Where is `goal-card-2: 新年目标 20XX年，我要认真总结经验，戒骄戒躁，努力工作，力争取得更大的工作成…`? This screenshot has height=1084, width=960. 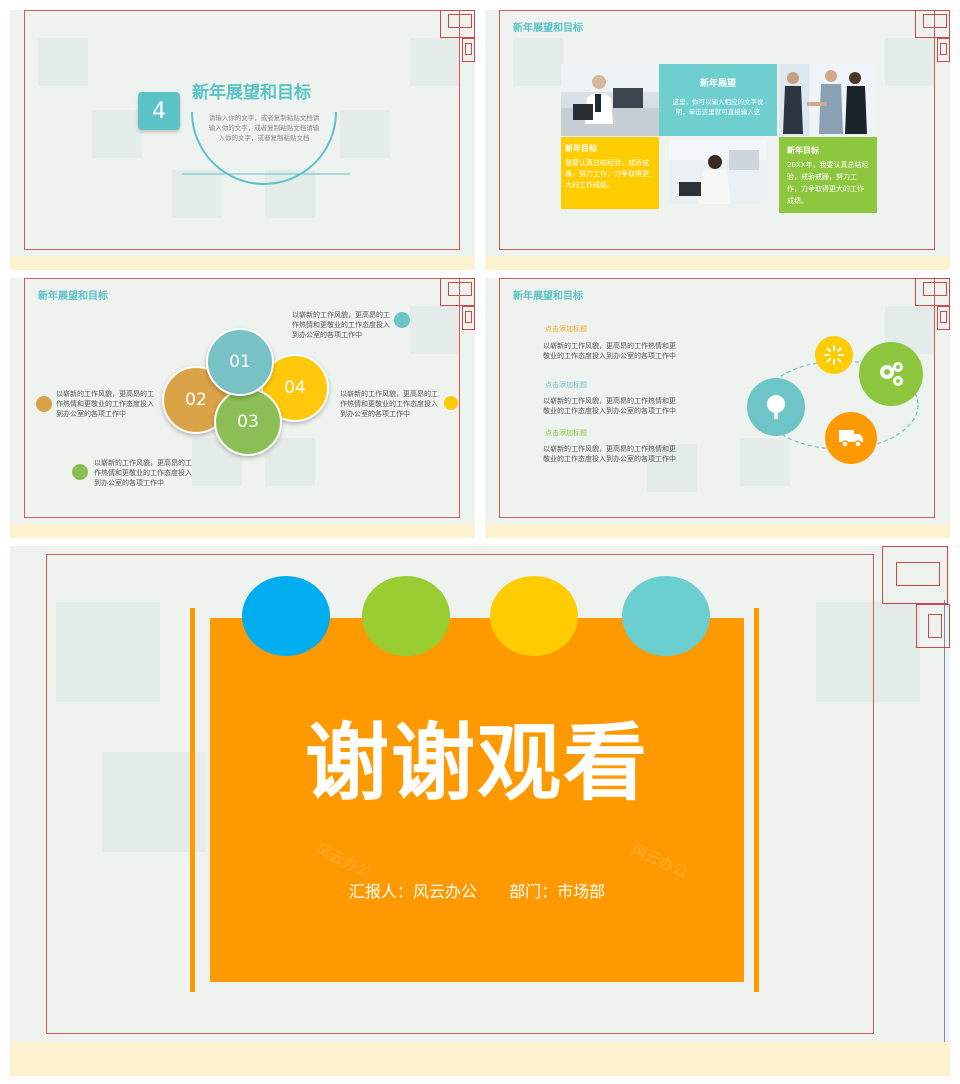
goal-card-2: 新年目标 20XX年，我要认真总结经验，戒骄戒躁，努力工作，力争取得更大的工作成… is located at coordinates (828, 175).